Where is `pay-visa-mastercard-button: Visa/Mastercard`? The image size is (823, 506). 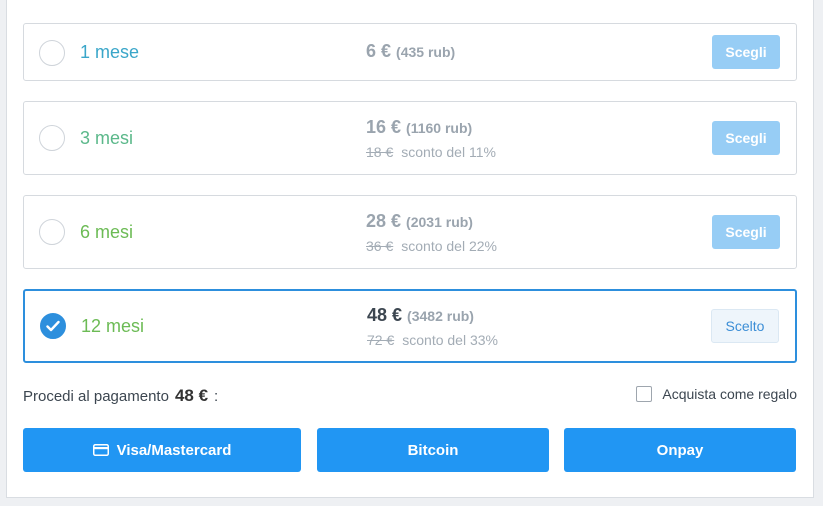 pay-visa-mastercard-button: Visa/Mastercard is located at coordinates (162, 450).